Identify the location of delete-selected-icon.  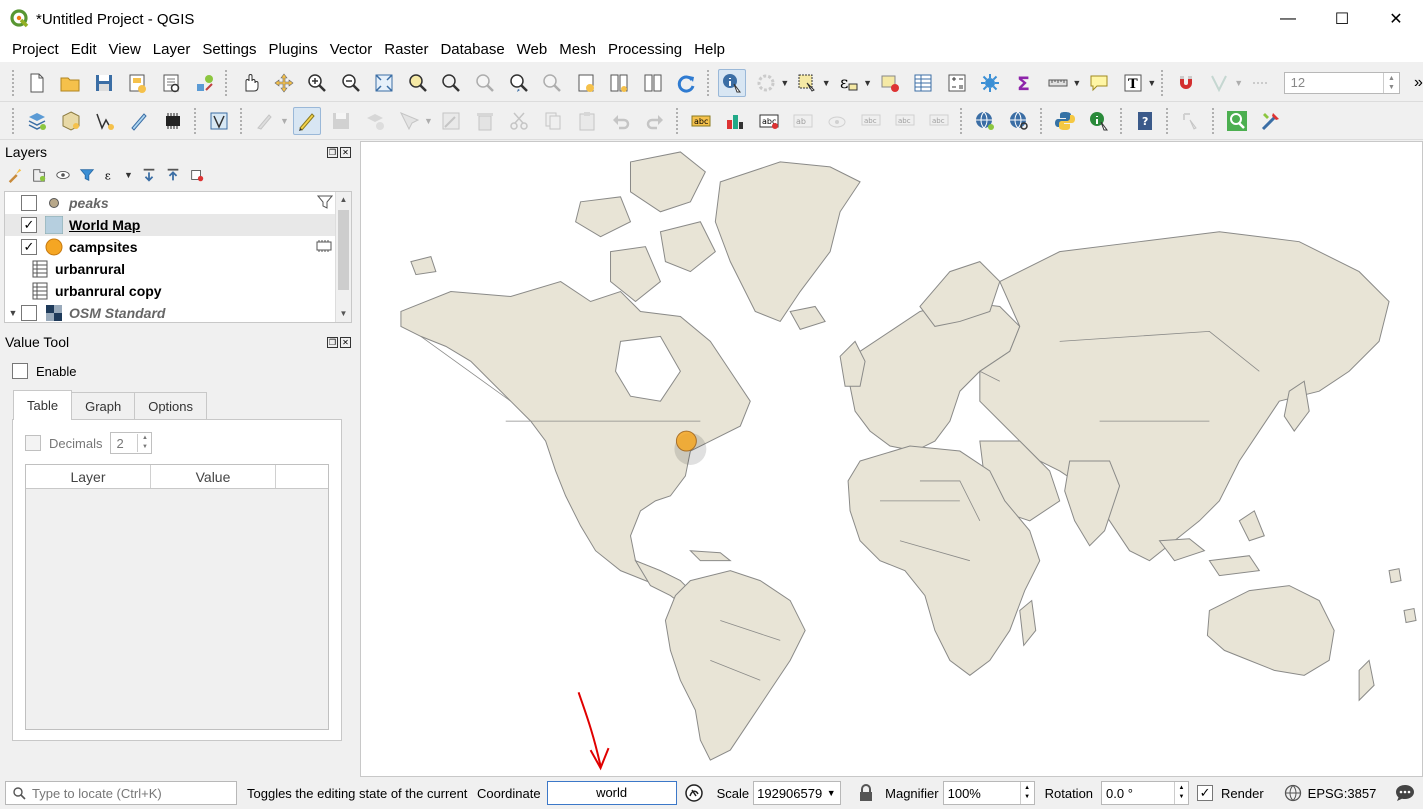
(485, 121).